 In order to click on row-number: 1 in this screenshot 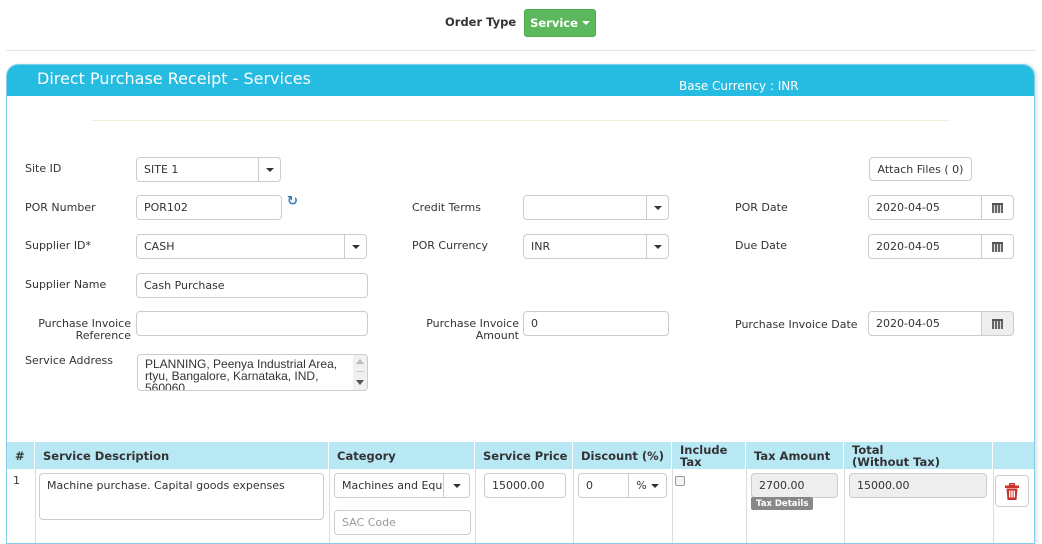, I will do `click(16, 480)`.